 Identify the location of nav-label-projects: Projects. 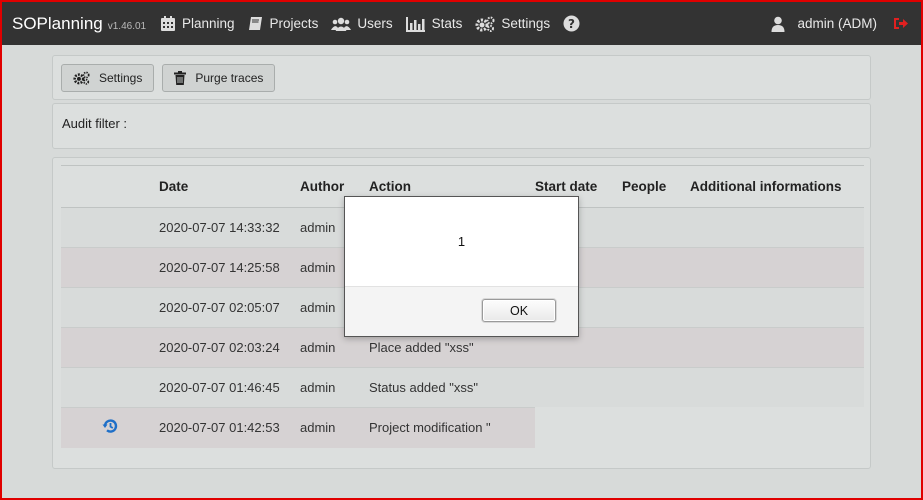
(294, 23).